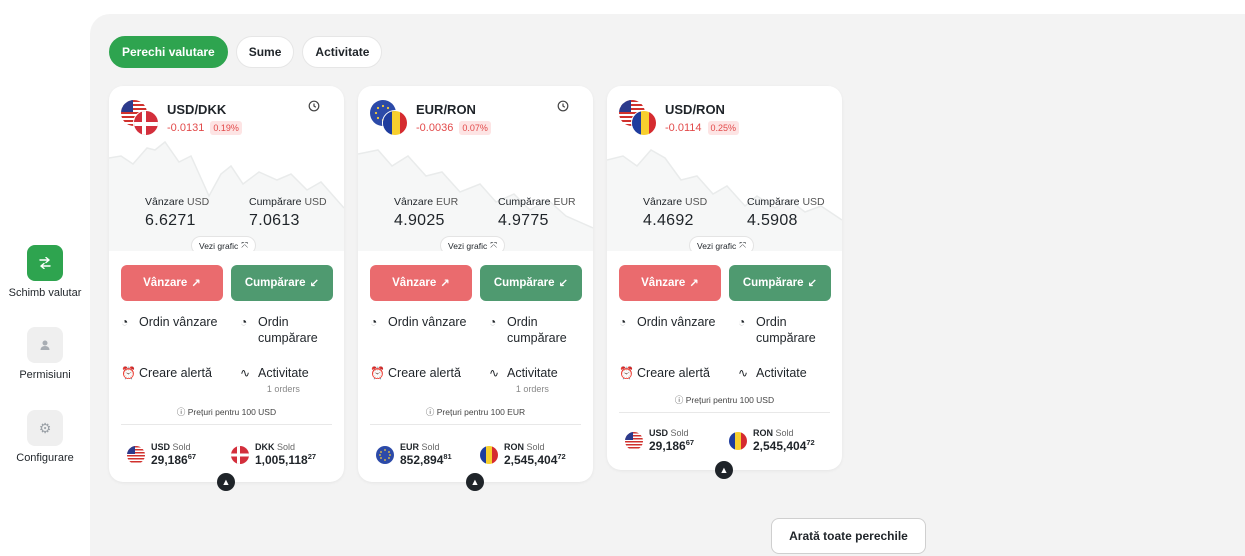 Image resolution: width=1245 pixels, height=556 pixels. What do you see at coordinates (45, 354) in the screenshot?
I see `nav-permisiuni: Permisiuni` at bounding box center [45, 354].